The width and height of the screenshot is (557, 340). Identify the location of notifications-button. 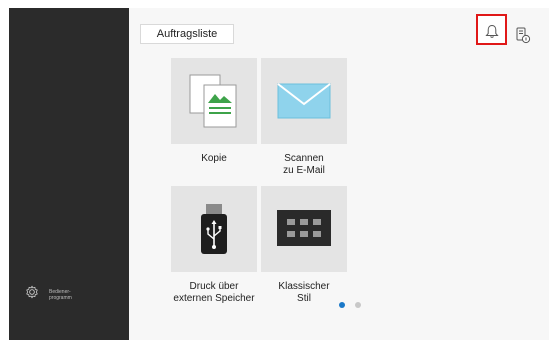
(491, 29).